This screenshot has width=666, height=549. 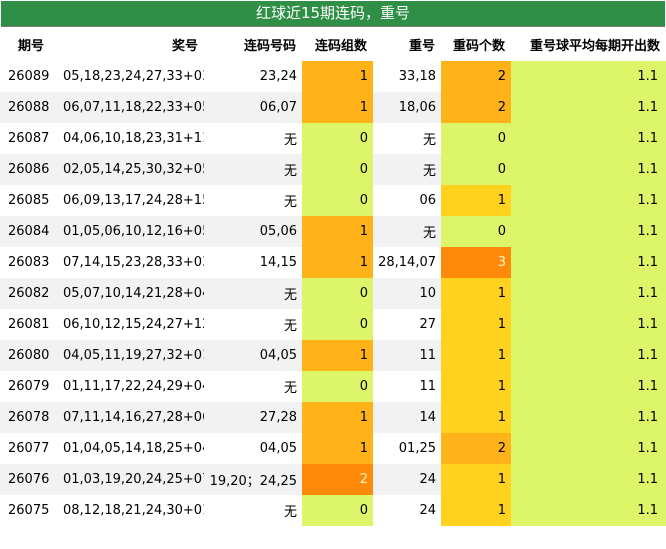 I want to click on cell-consec-groups: 2, so click(x=337, y=479).